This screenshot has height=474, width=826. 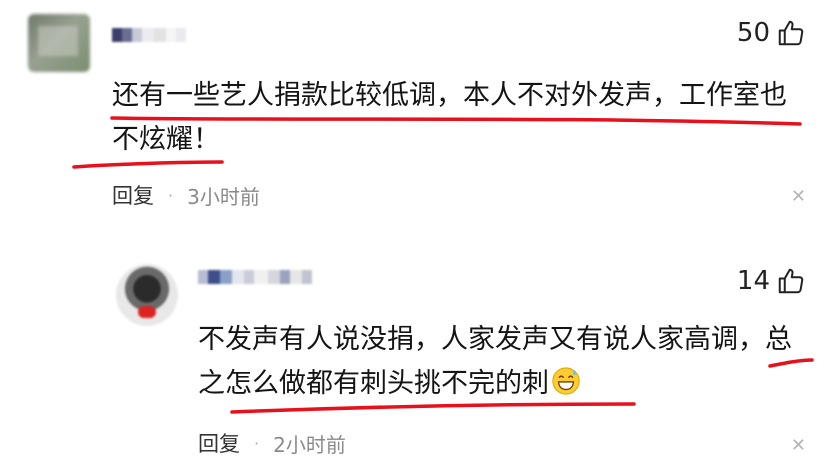 What do you see at coordinates (449, 117) in the screenshot?
I see `comment-body: 还有一些艺人捐款比较低调，本人不对外发声，工作室也不炫耀！` at bounding box center [449, 117].